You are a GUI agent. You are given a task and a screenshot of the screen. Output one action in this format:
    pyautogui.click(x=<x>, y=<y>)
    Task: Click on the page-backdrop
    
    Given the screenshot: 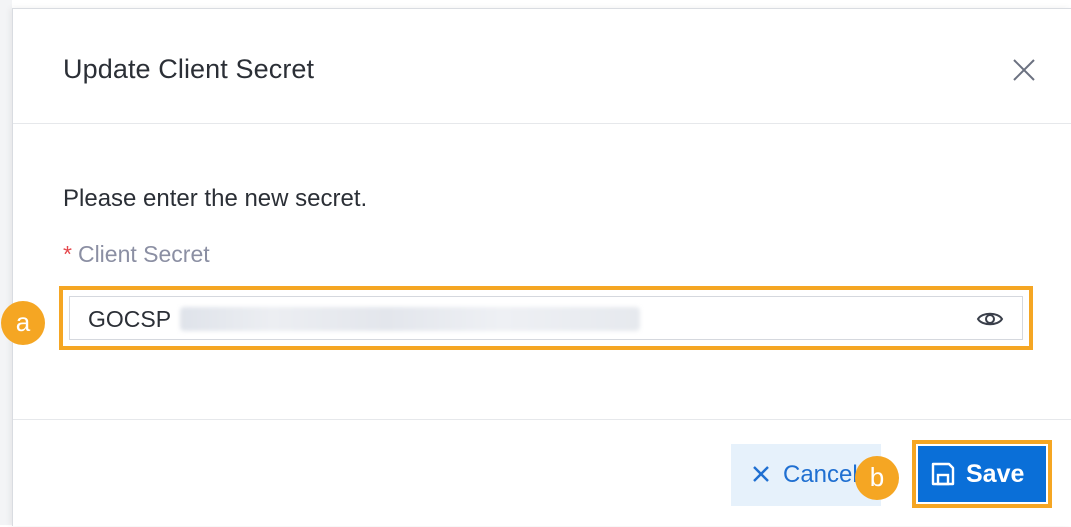 What is the action you would take?
    pyautogui.click(x=6, y=262)
    